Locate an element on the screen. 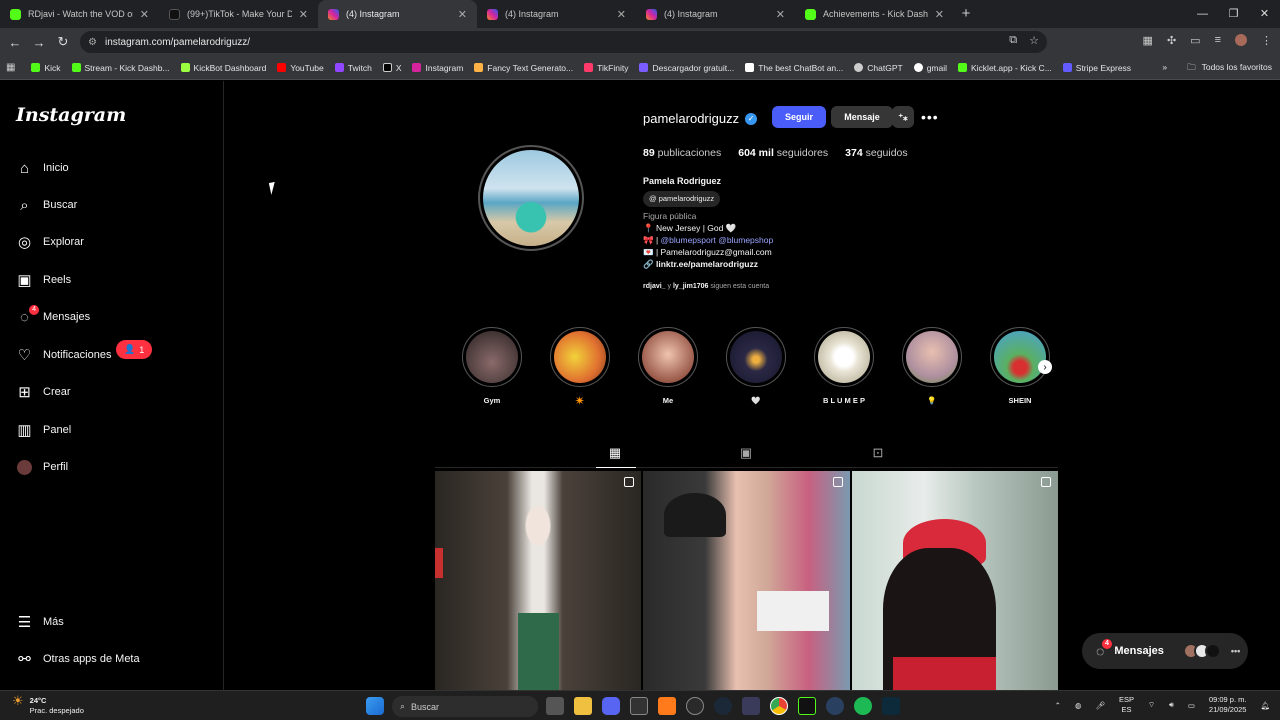  bookmark: Stripe Express is located at coordinates (1096, 68).